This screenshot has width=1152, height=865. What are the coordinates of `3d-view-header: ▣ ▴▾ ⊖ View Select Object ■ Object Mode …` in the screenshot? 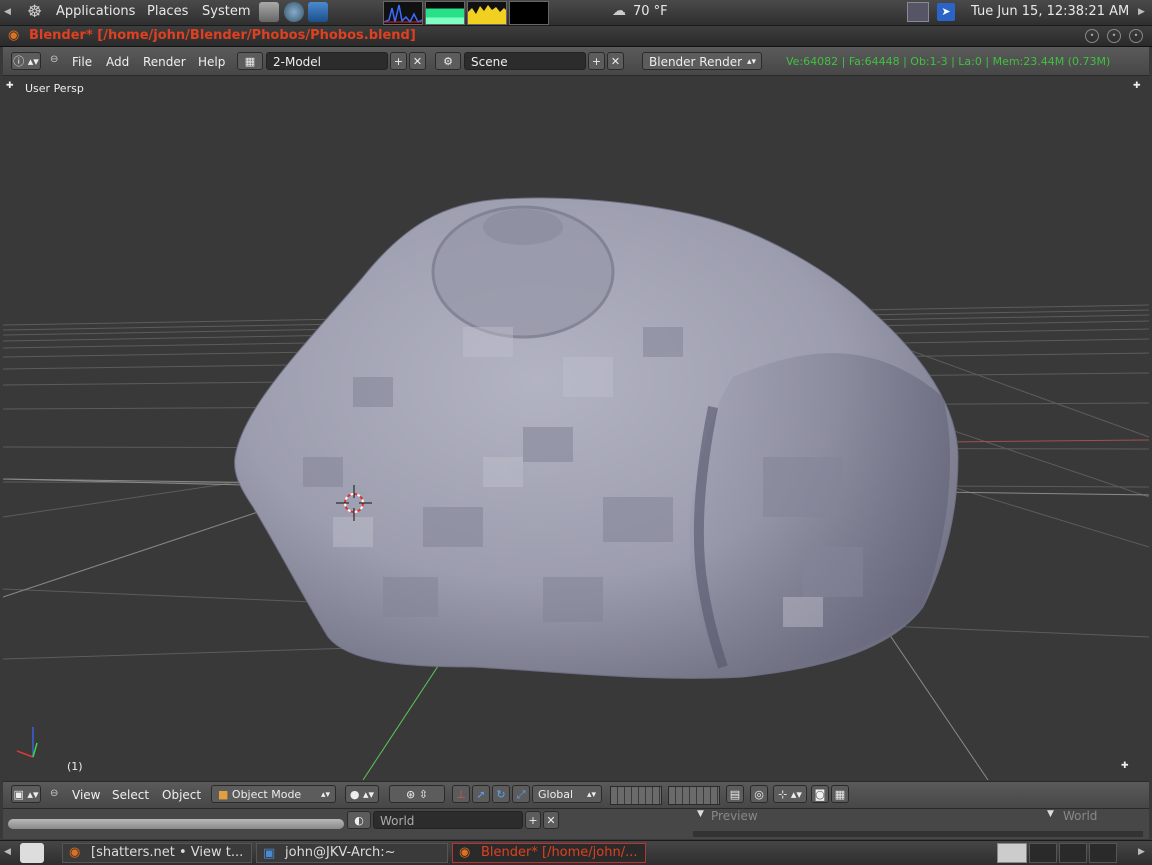 It's located at (576, 794).